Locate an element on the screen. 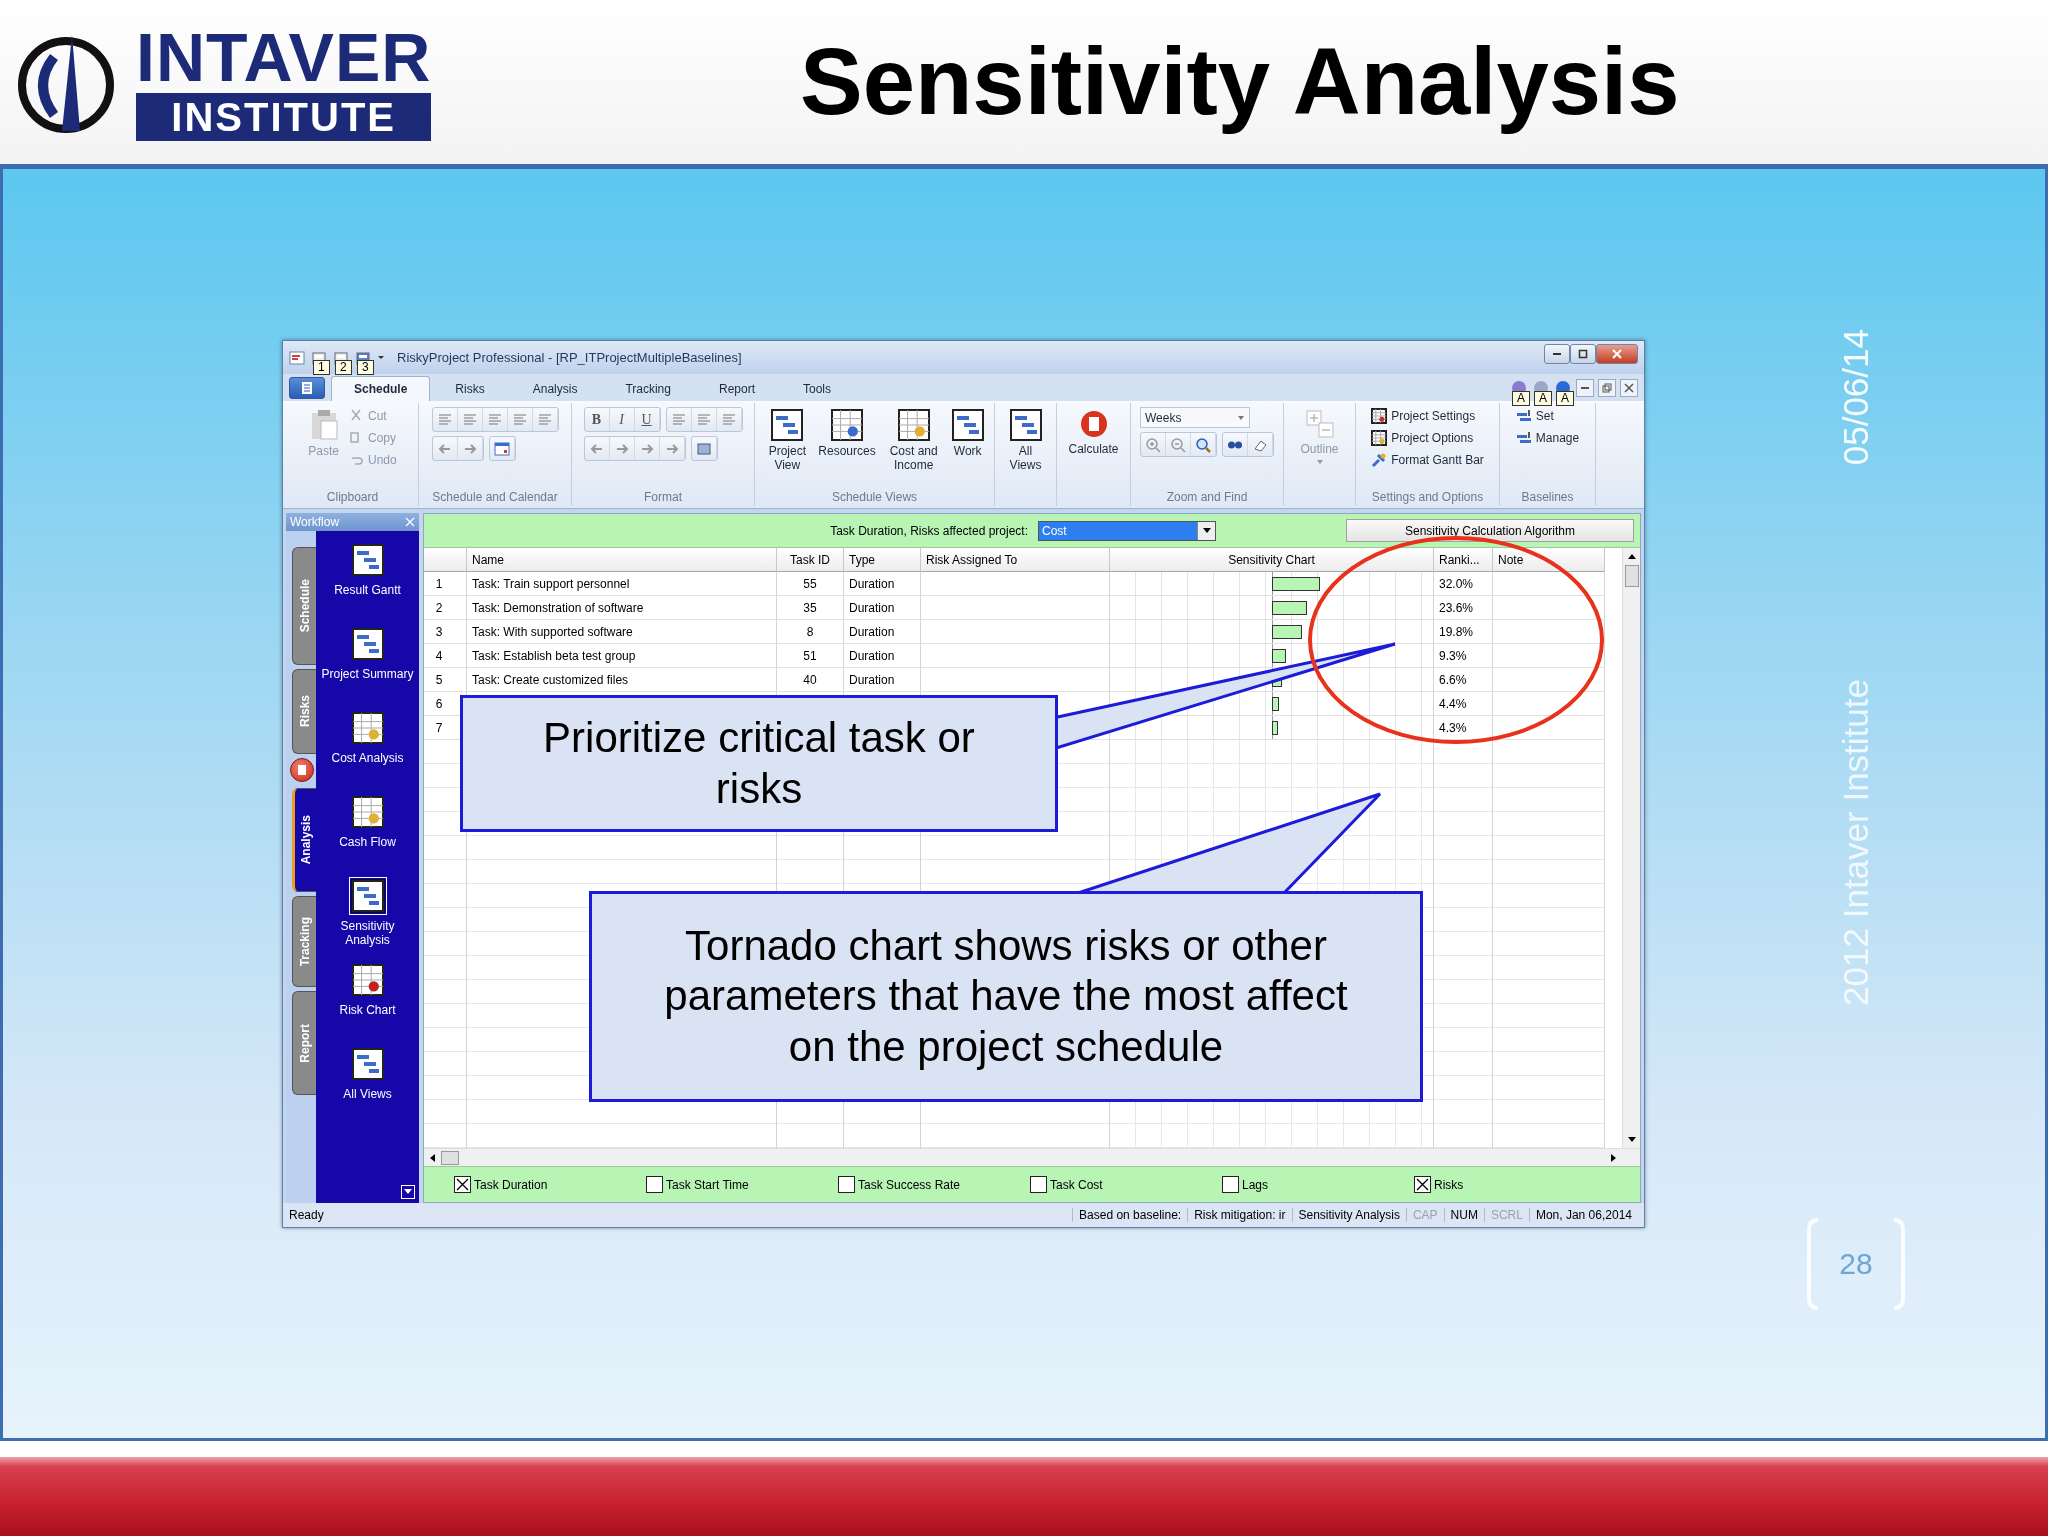 The height and width of the screenshot is (1536, 2048). table-cell: 8 is located at coordinates (810, 632).